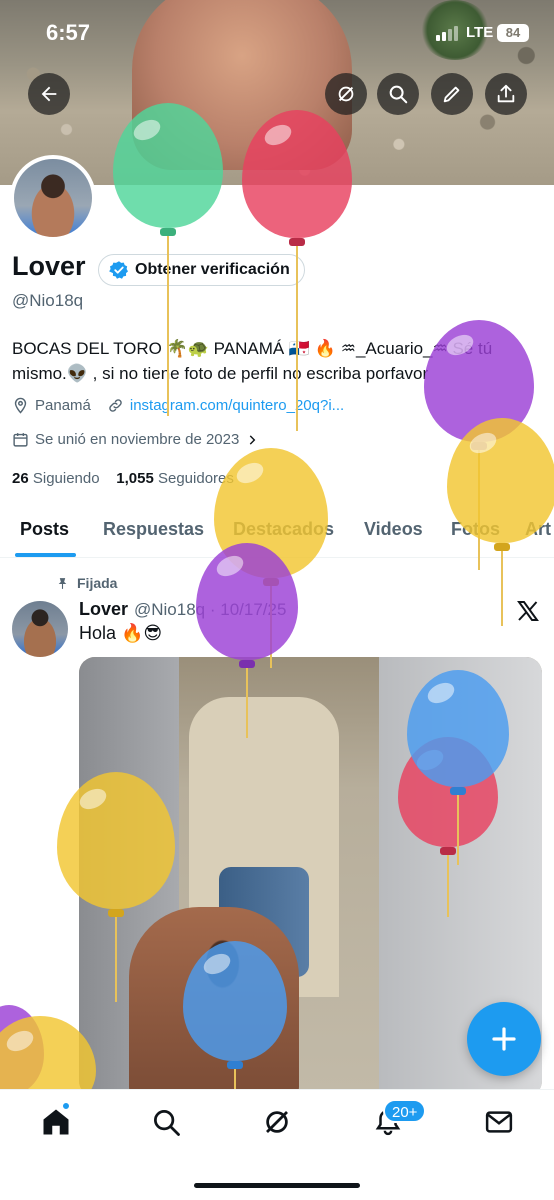  I want to click on tab-photos: Fotos, so click(475, 529).